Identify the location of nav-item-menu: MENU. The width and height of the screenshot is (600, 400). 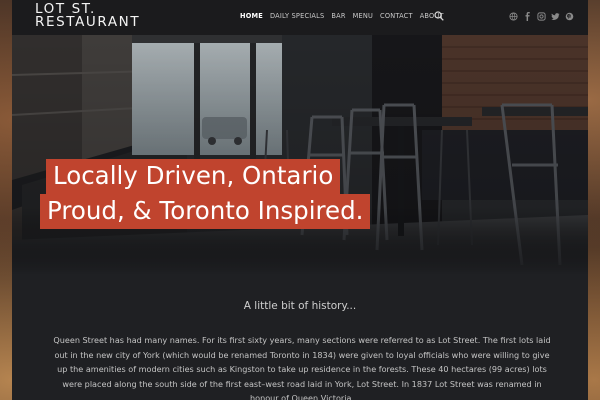
(363, 16).